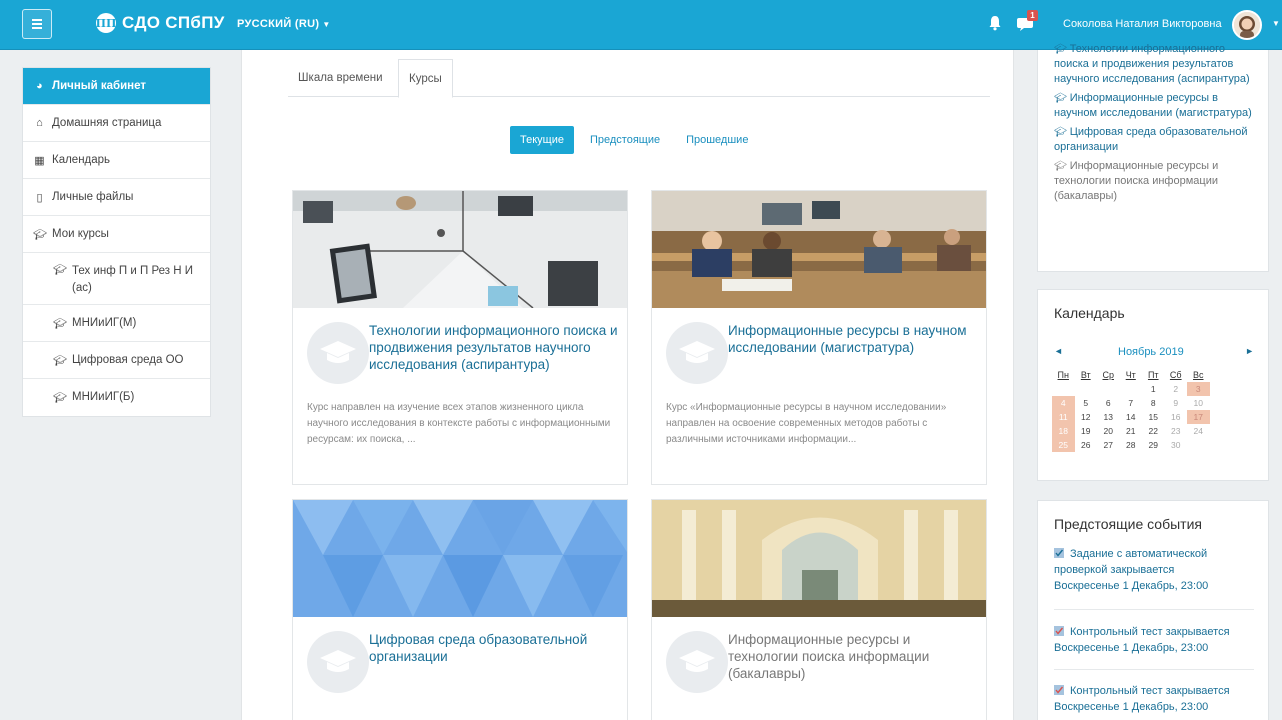 The image size is (1282, 720). I want to click on calendar-day: 12, so click(1086, 417).